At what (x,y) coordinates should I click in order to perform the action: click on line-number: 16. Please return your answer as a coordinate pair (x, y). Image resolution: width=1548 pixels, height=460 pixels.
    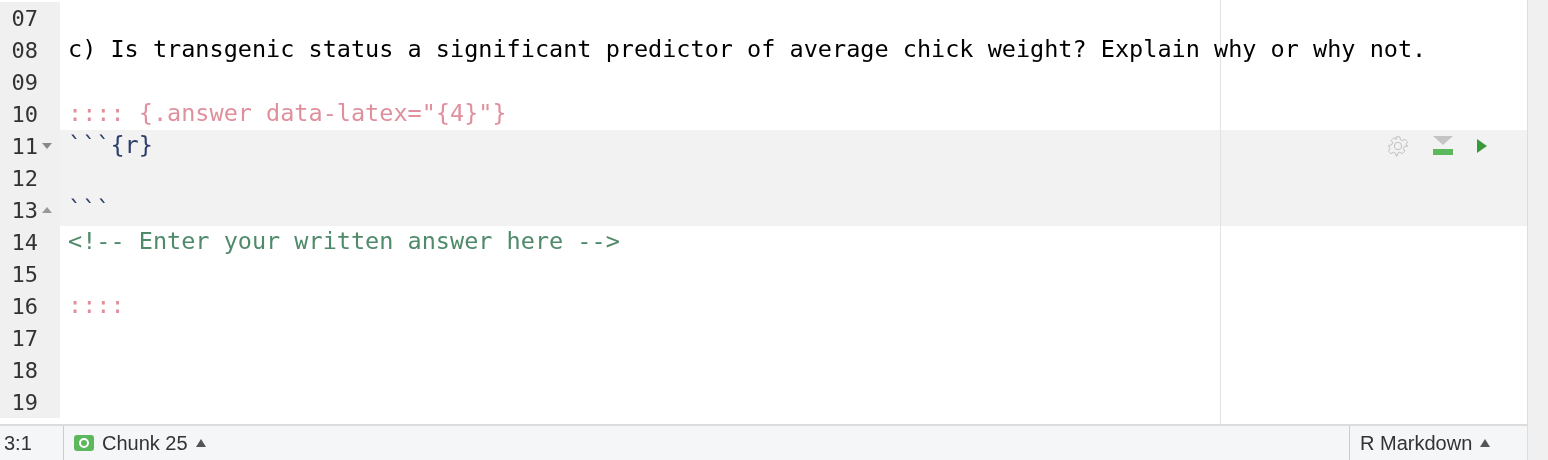
    Looking at the image, I should click on (24, 306).